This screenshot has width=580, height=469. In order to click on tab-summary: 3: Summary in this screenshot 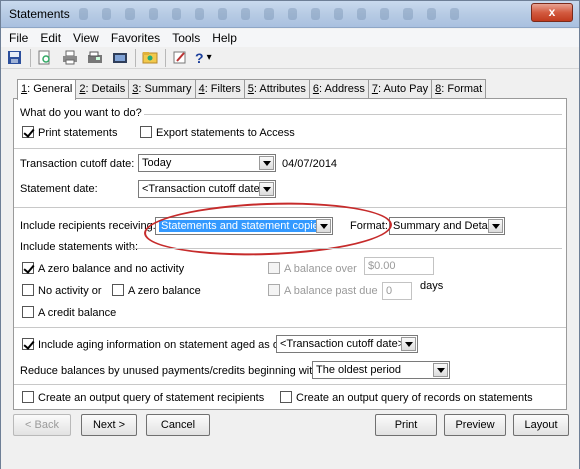, I will do `click(162, 89)`.